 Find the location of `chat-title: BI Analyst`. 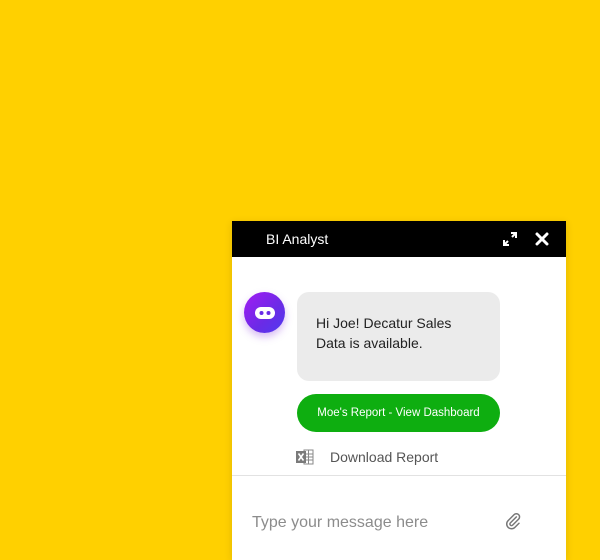

chat-title: BI Analyst is located at coordinates (297, 239).